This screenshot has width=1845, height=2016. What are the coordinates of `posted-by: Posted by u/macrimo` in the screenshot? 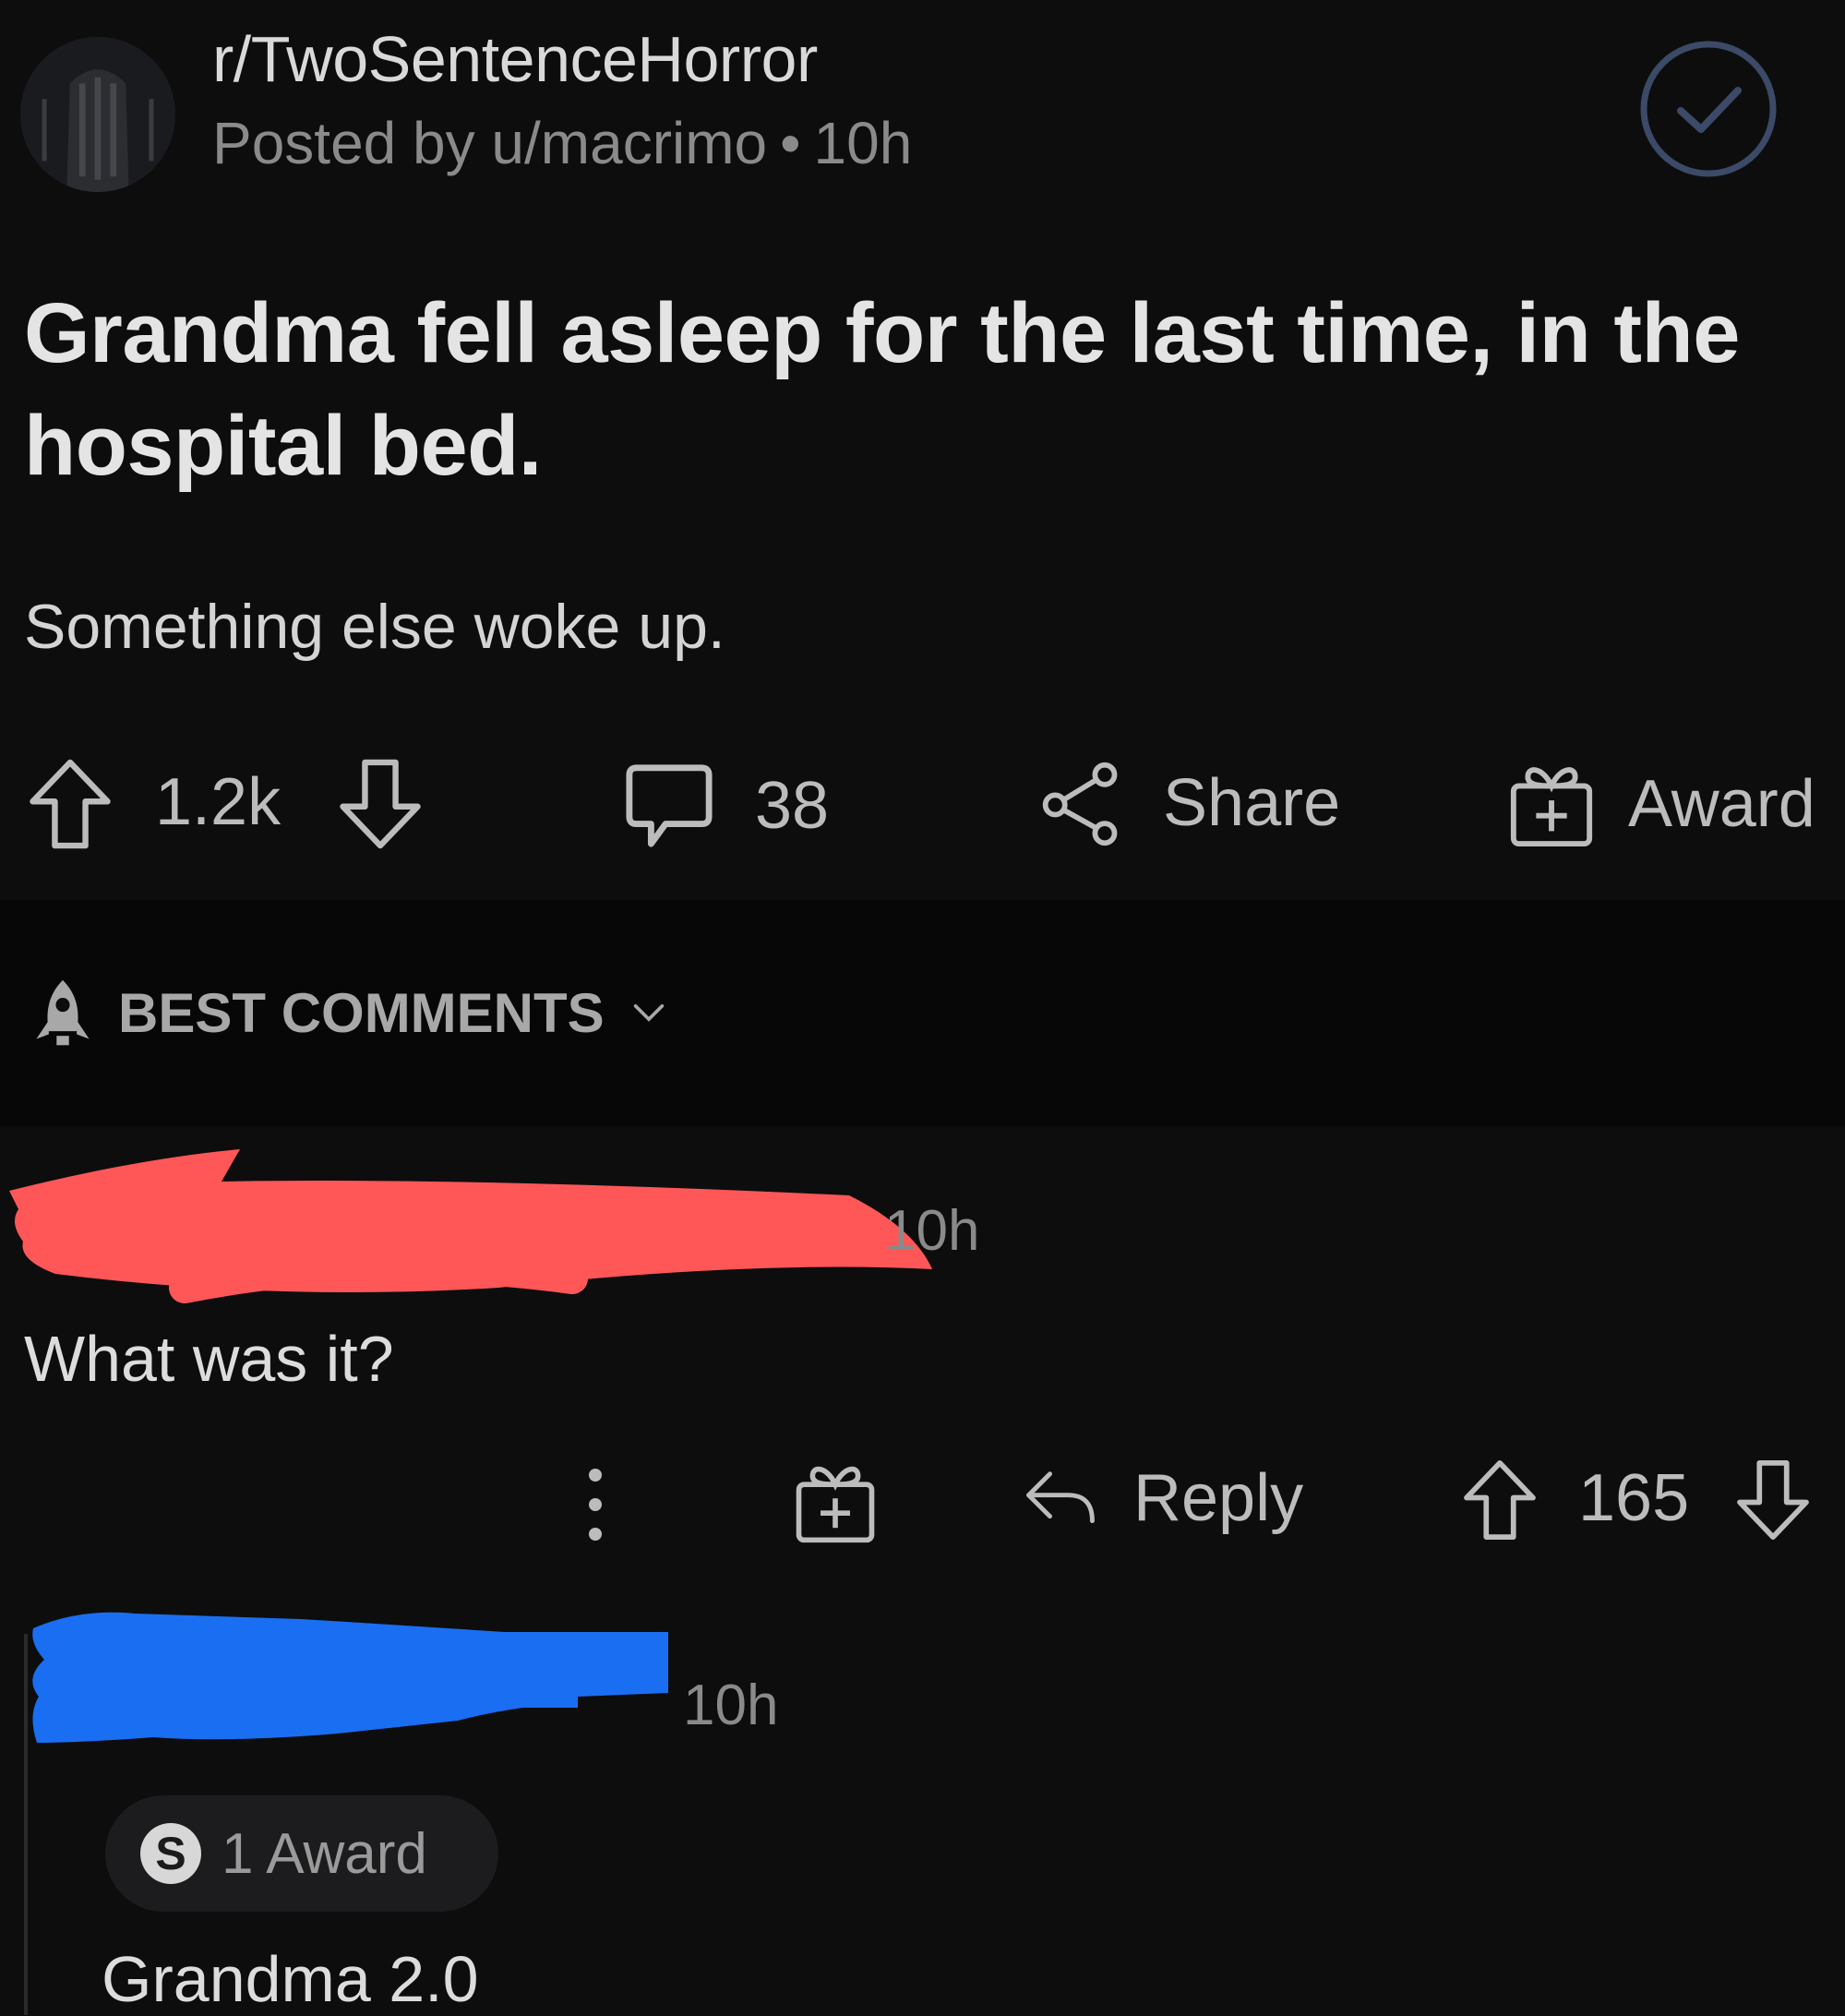 It's located at (490, 143).